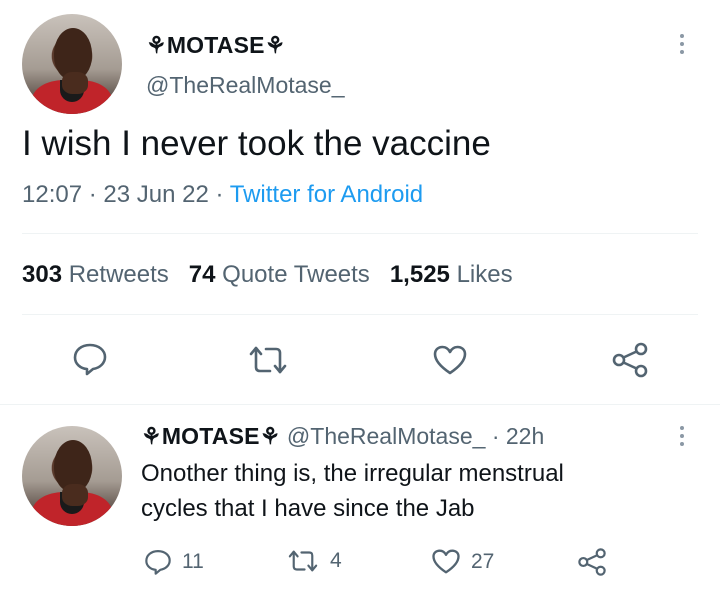  Describe the element at coordinates (95, 274) in the screenshot. I see `retweets-stat: 303 Retweets` at that location.